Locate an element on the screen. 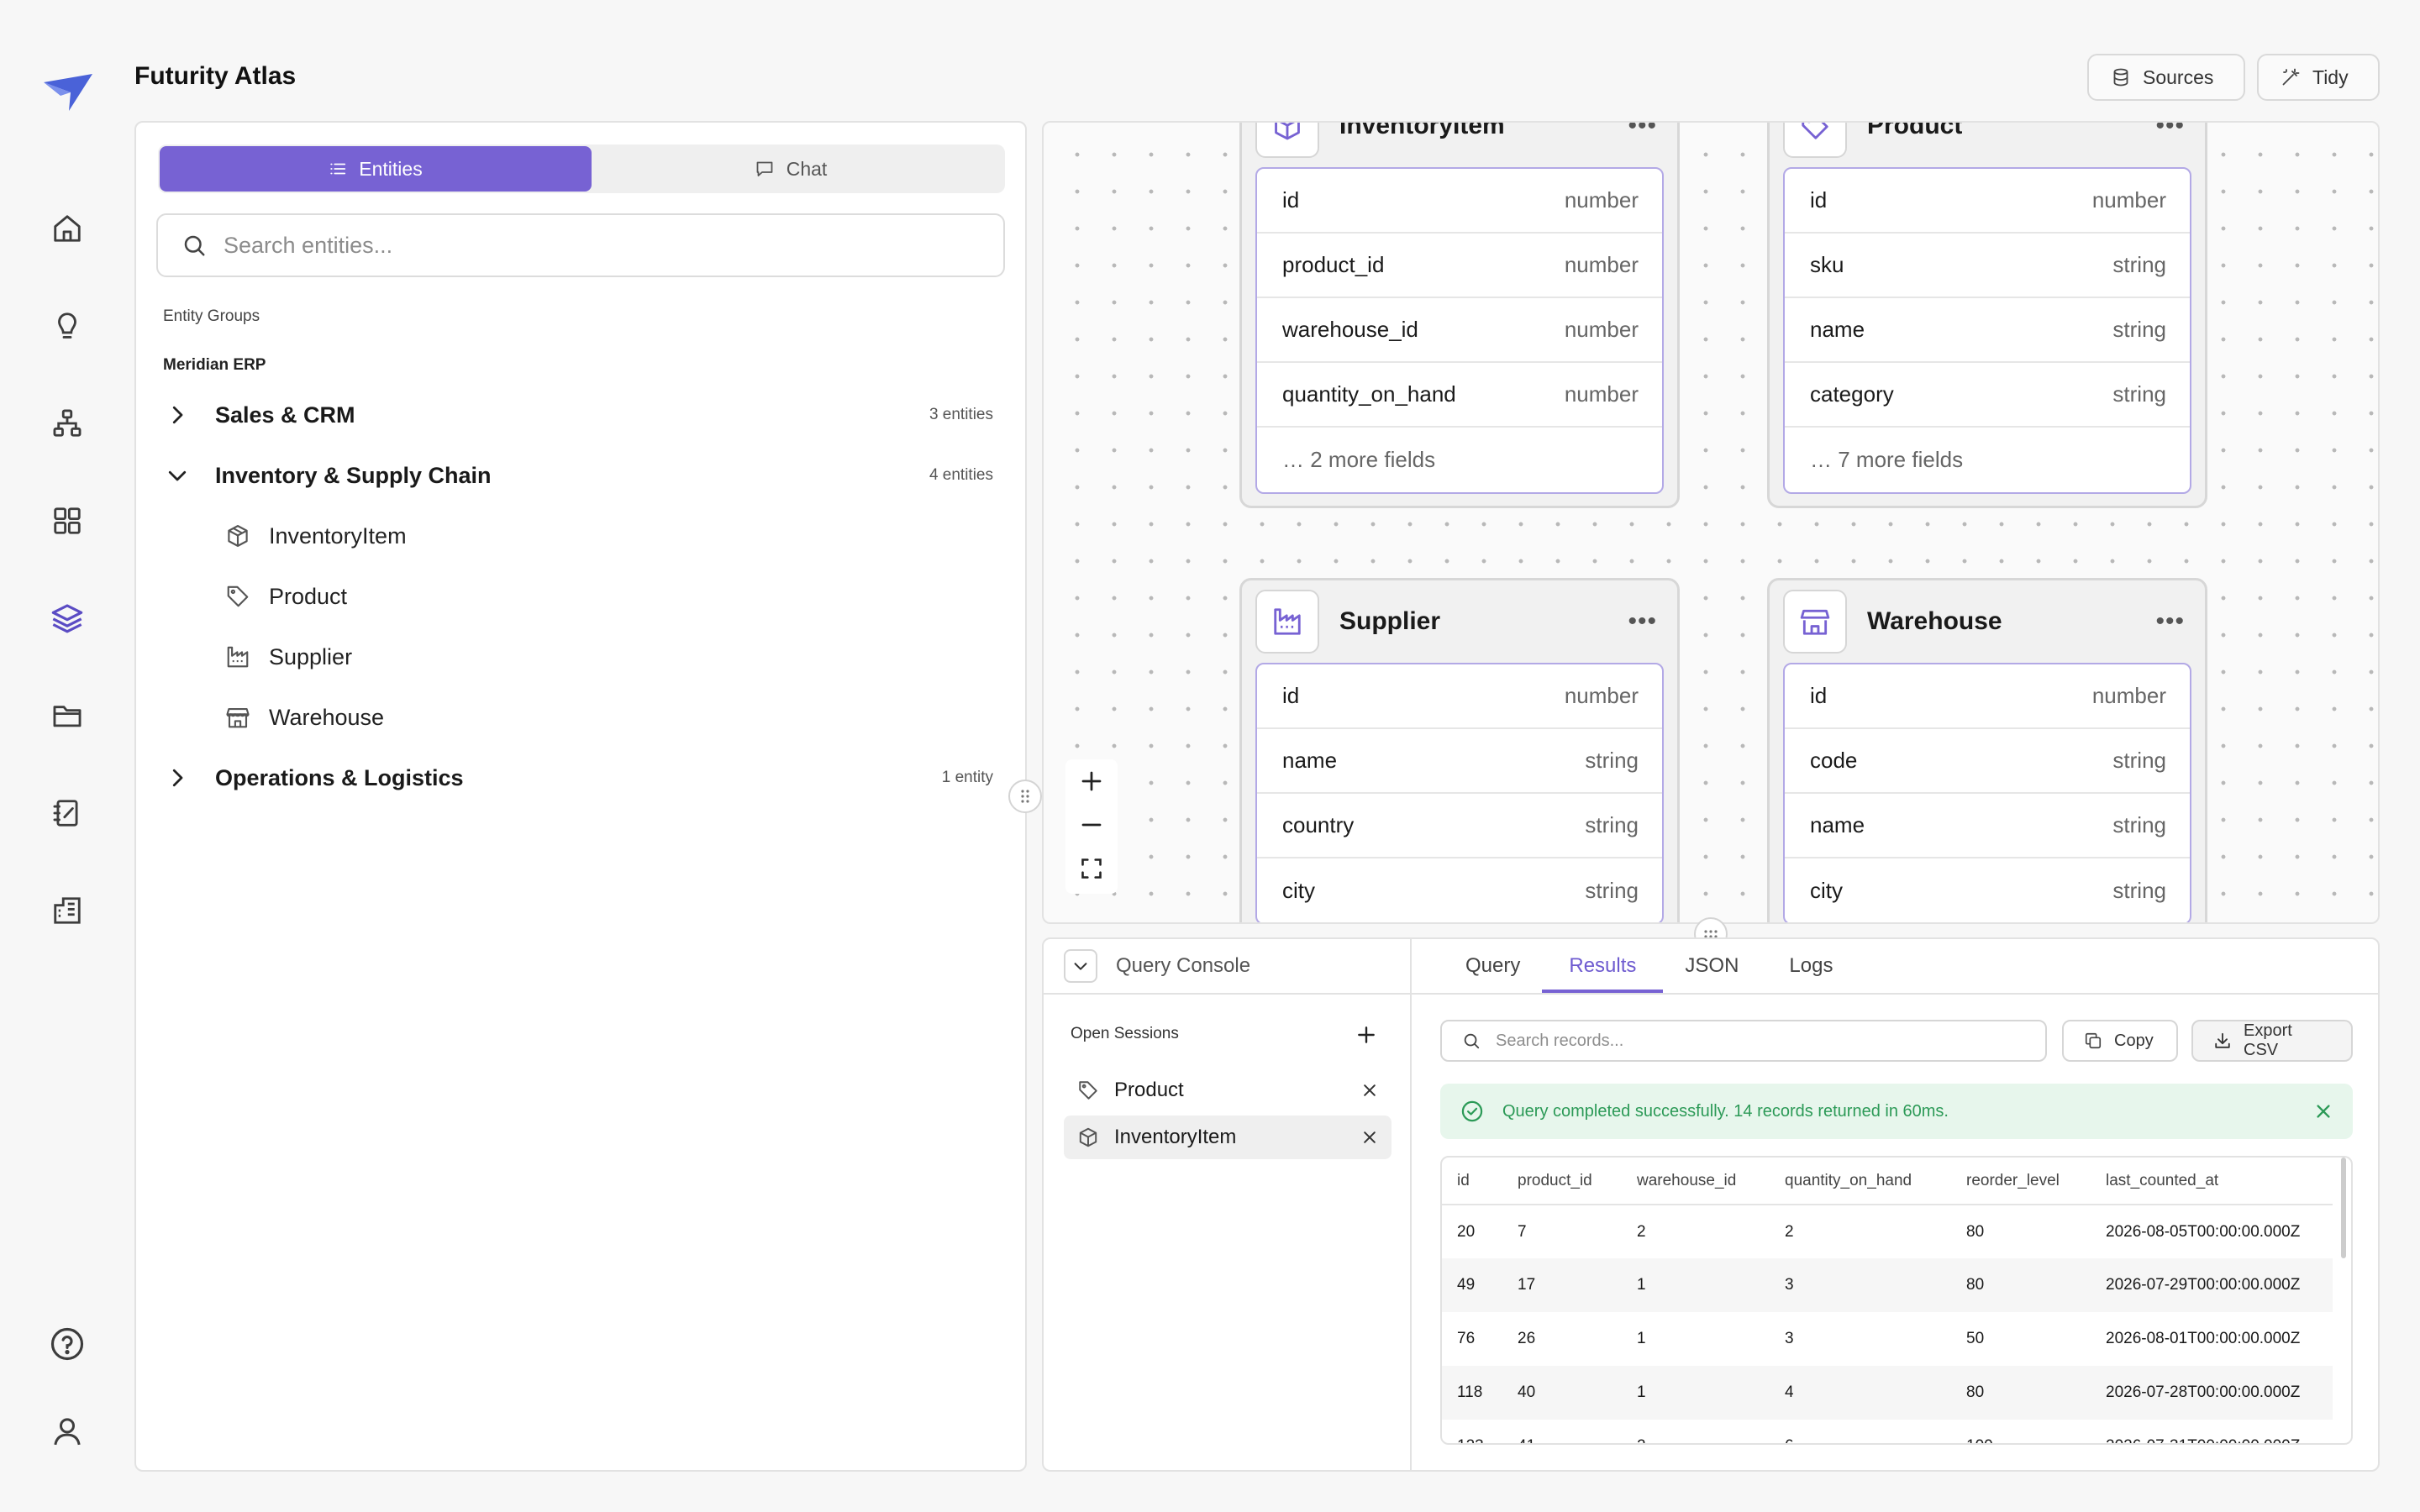 This screenshot has height=1512, width=2420. copy-icon is located at coordinates (2093, 1041).